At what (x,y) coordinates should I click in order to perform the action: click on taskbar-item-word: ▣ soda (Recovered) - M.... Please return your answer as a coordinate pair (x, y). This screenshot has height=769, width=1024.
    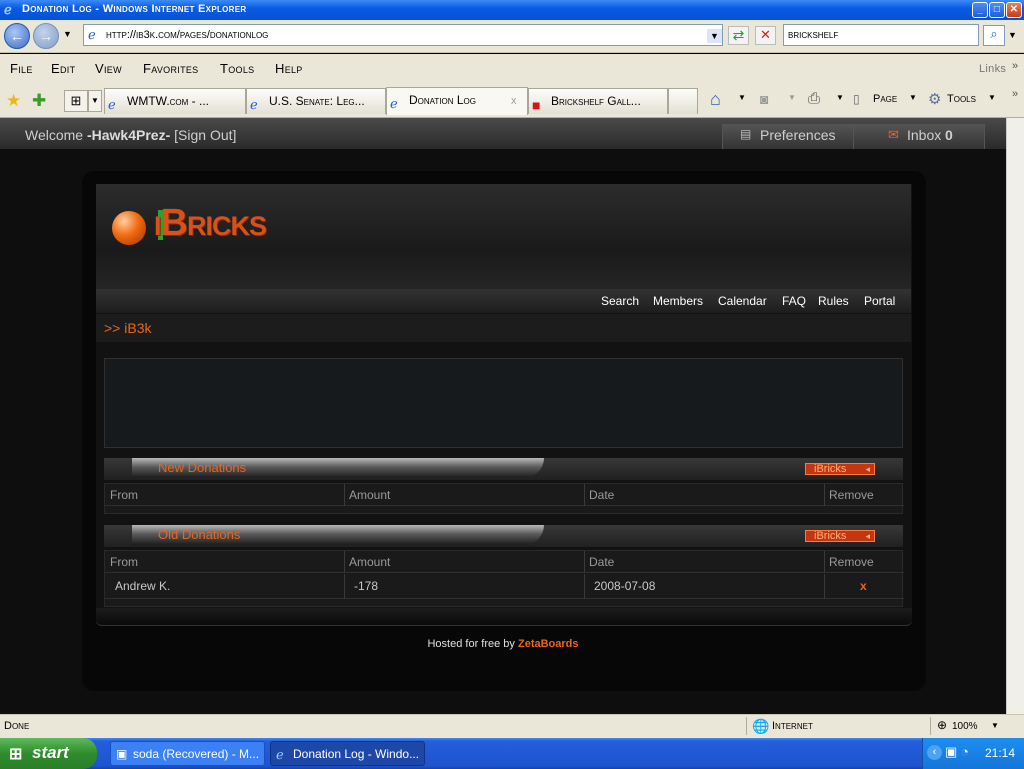
    Looking at the image, I should click on (187, 753).